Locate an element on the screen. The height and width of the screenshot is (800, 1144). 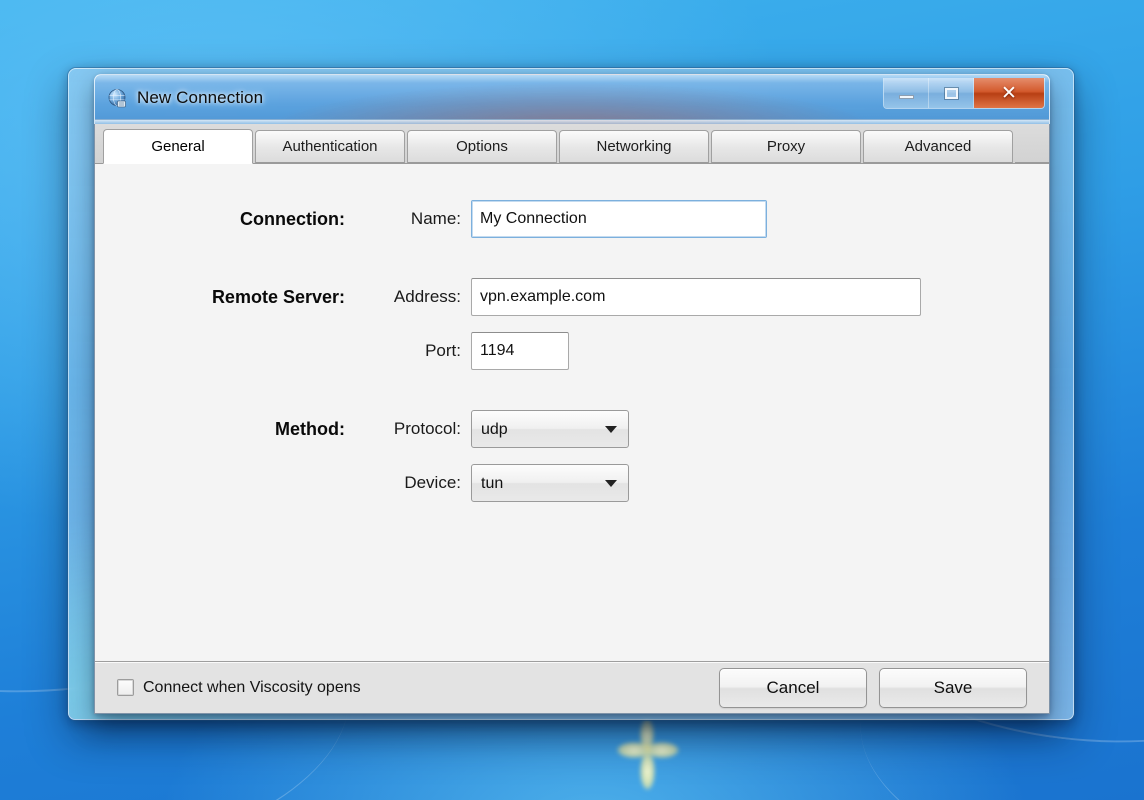
close-button: ✕ is located at coordinates (1009, 93).